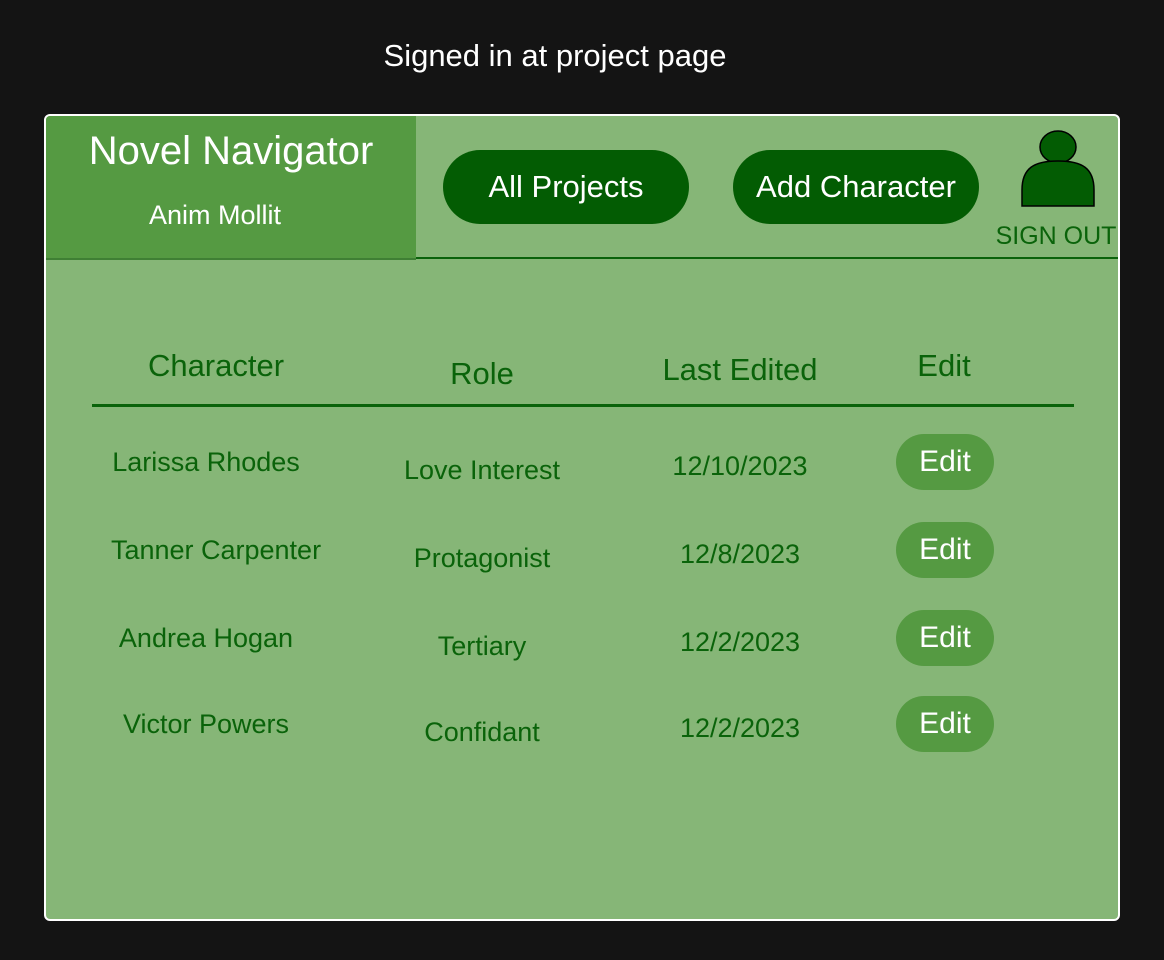  Describe the element at coordinates (231, 259) in the screenshot. I see `brand-divider` at that location.